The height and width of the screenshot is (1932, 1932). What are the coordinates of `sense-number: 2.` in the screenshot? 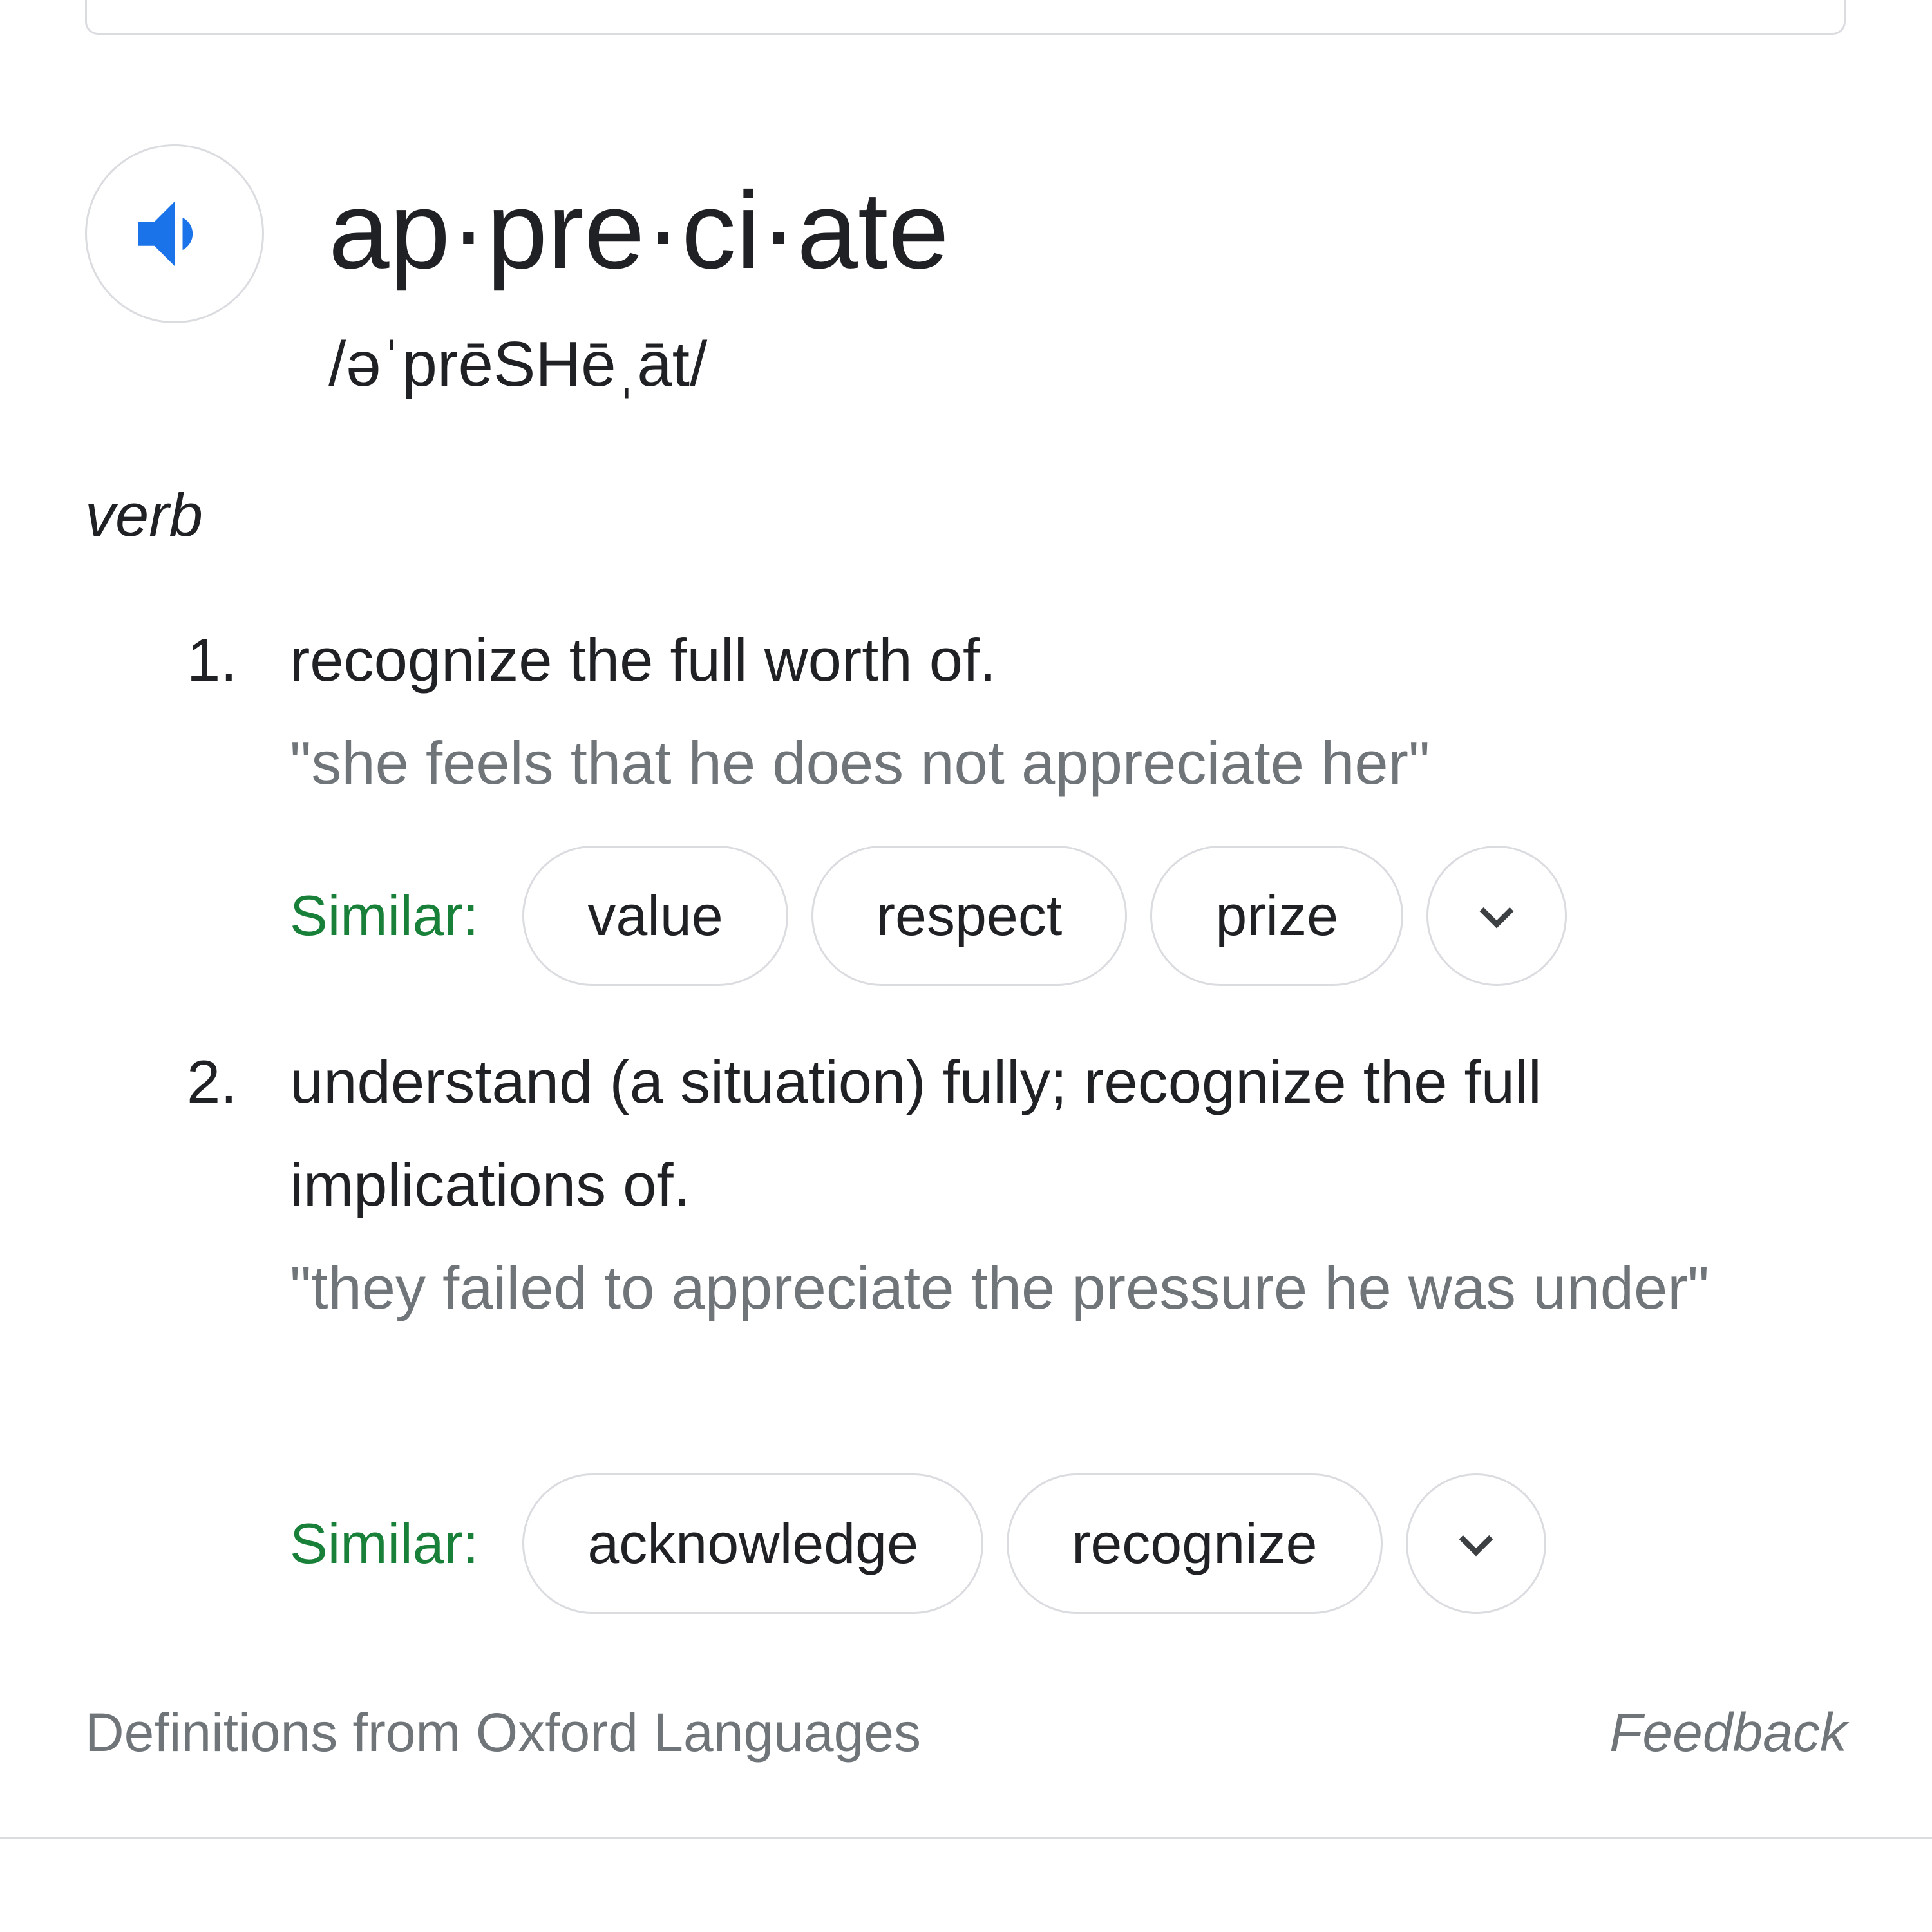 It's located at (213, 1081).